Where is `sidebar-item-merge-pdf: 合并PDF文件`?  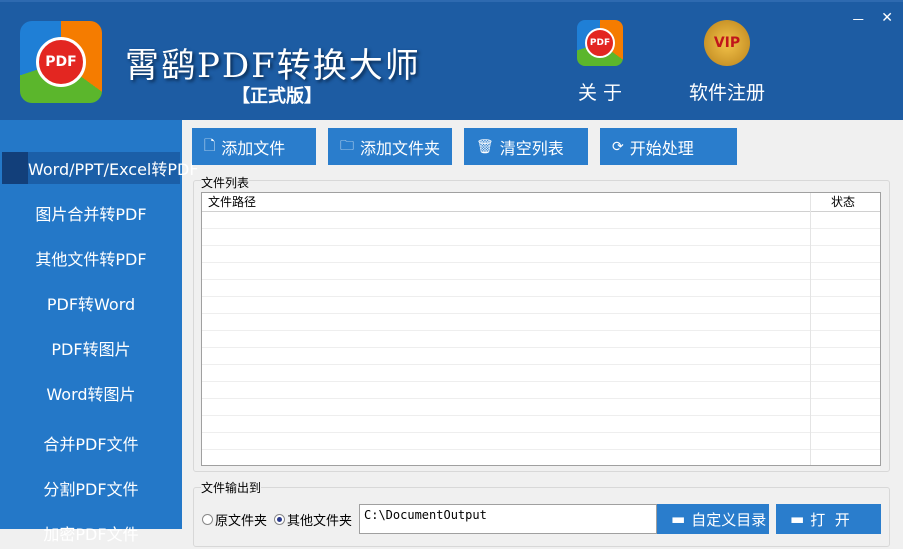
sidebar-item-merge-pdf: 合并PDF文件 is located at coordinates (91, 443).